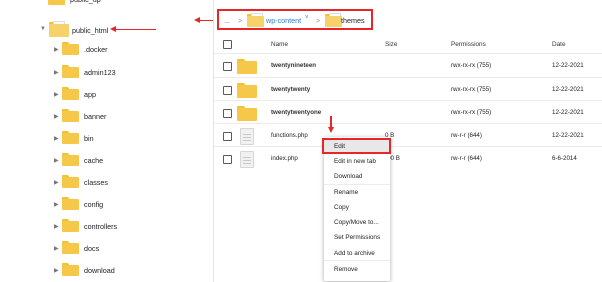  Describe the element at coordinates (357, 237) in the screenshot. I see `menu-item-set-permissions: Set Permissions` at that location.